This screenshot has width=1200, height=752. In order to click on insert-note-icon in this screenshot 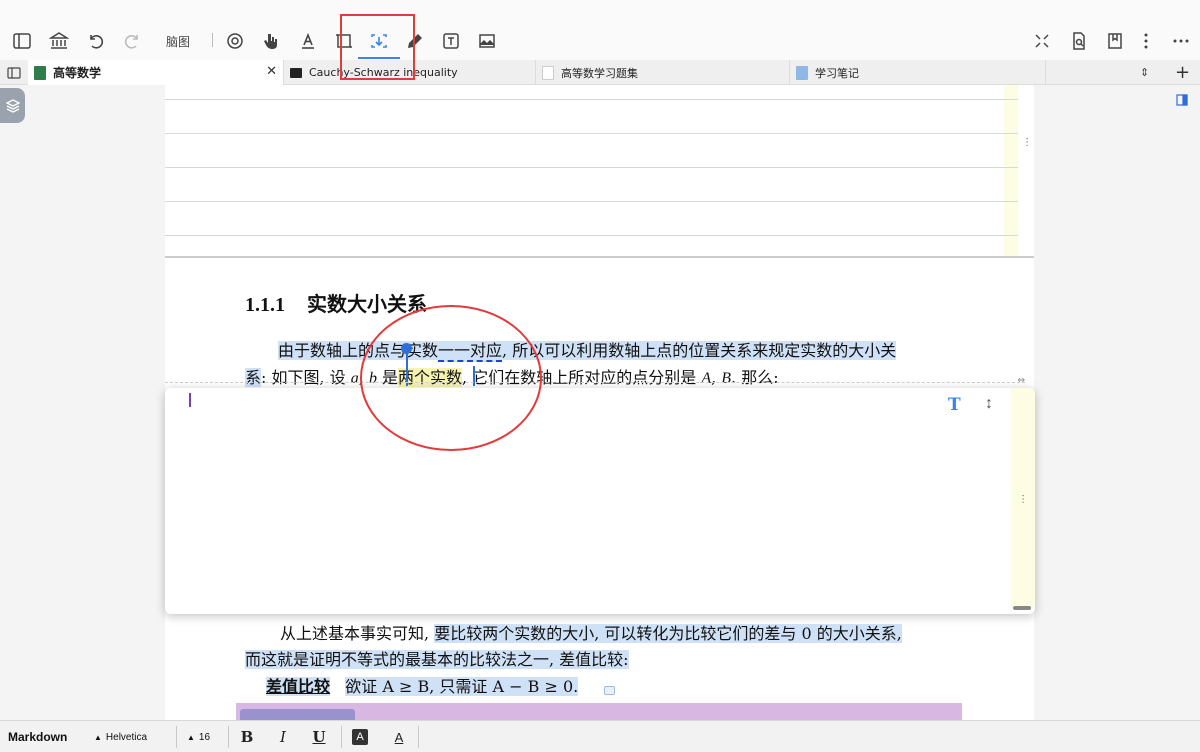, I will do `click(379, 43)`.